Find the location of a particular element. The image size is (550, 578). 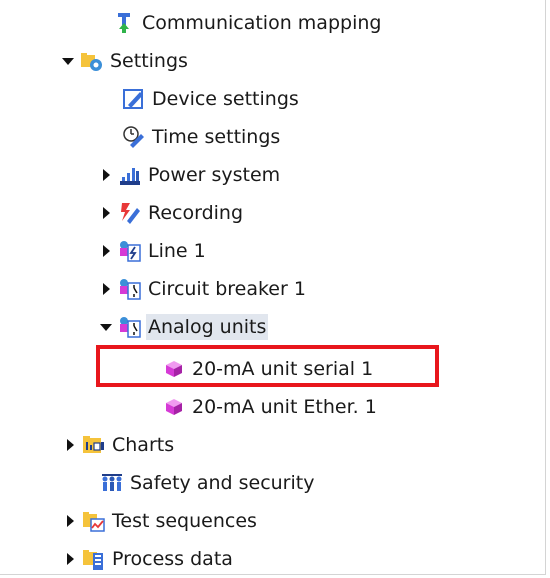

tree-item-settings: Settings is located at coordinates (125, 61).